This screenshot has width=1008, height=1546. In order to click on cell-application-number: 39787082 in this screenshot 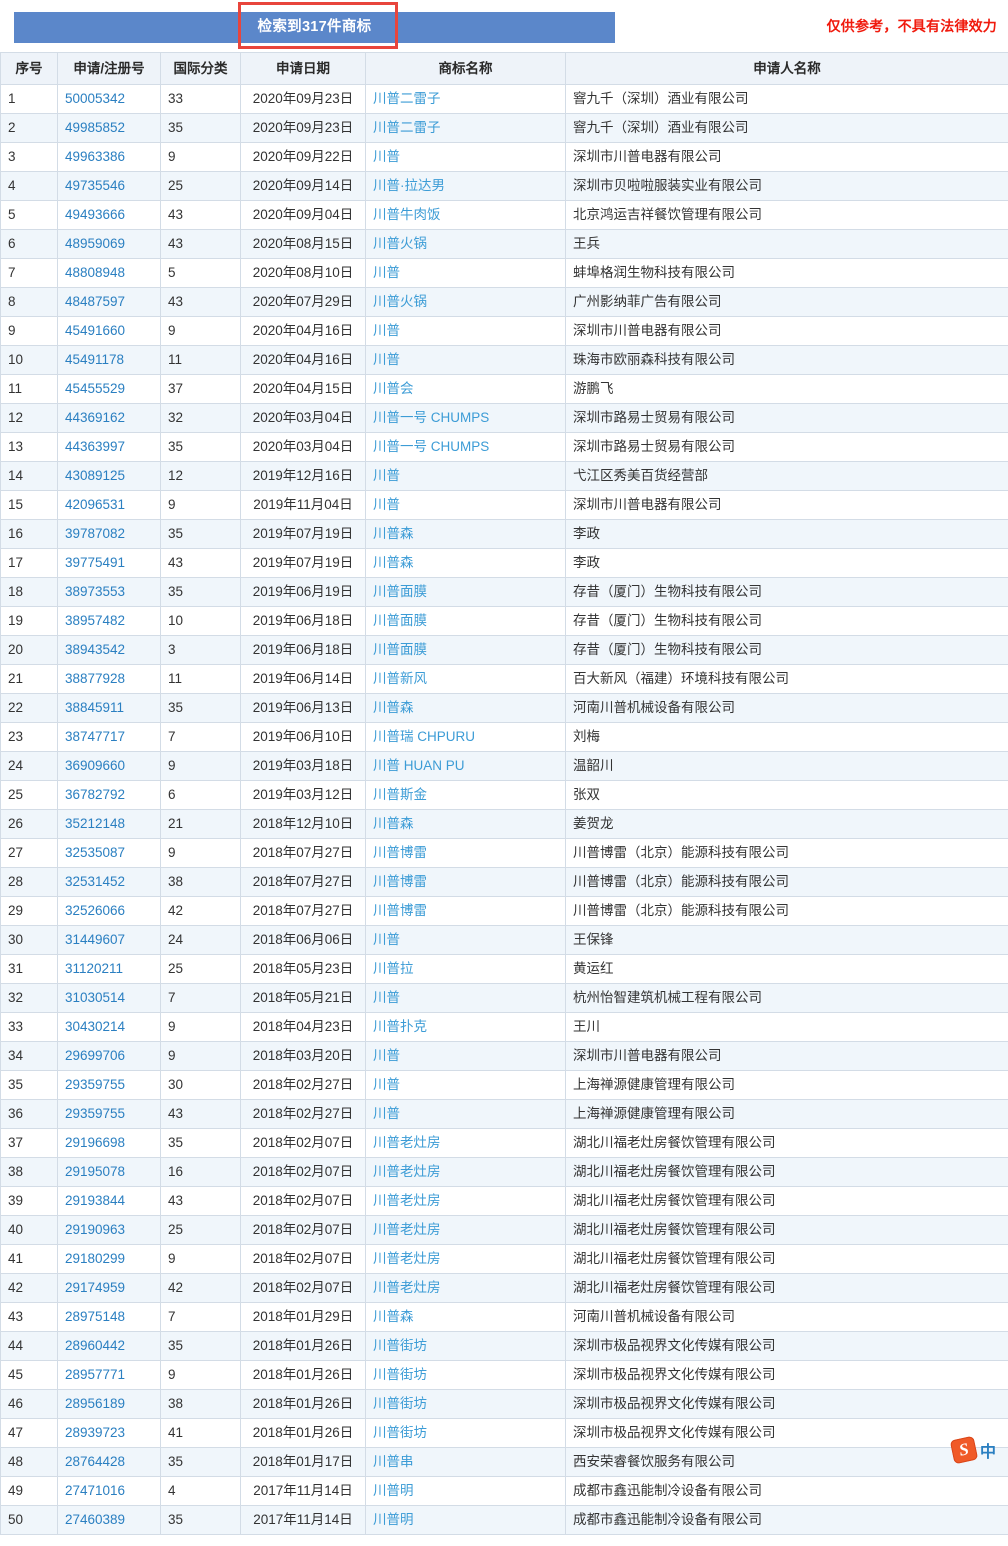, I will do `click(109, 534)`.